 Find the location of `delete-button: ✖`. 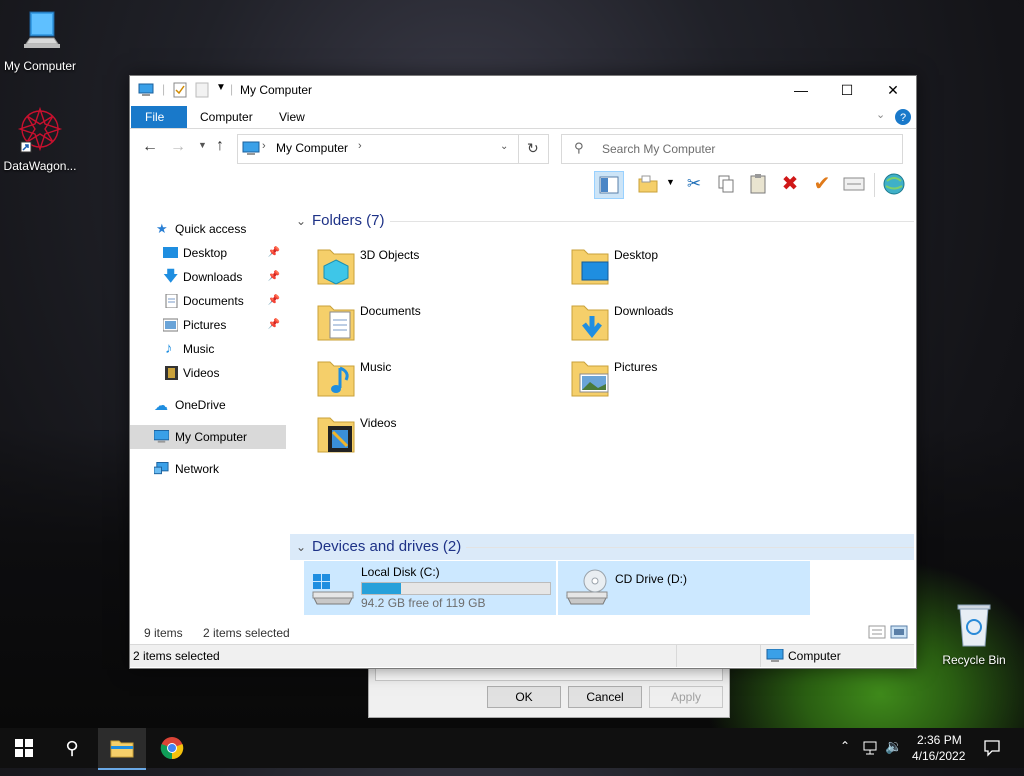

delete-button: ✖ is located at coordinates (790, 184).